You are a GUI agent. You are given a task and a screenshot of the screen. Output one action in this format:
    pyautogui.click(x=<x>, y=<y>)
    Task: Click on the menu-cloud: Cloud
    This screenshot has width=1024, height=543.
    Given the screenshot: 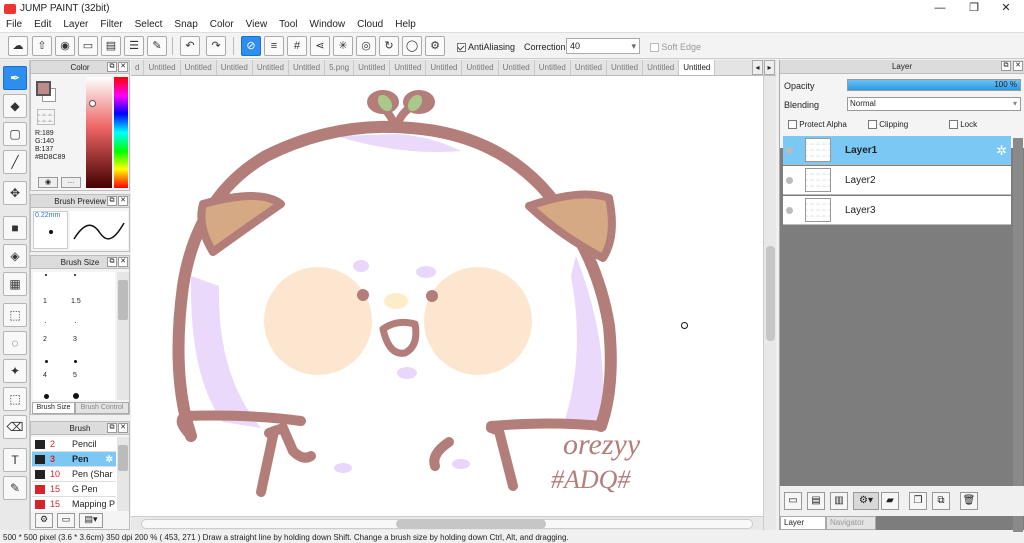 What is the action you would take?
    pyautogui.click(x=370, y=24)
    